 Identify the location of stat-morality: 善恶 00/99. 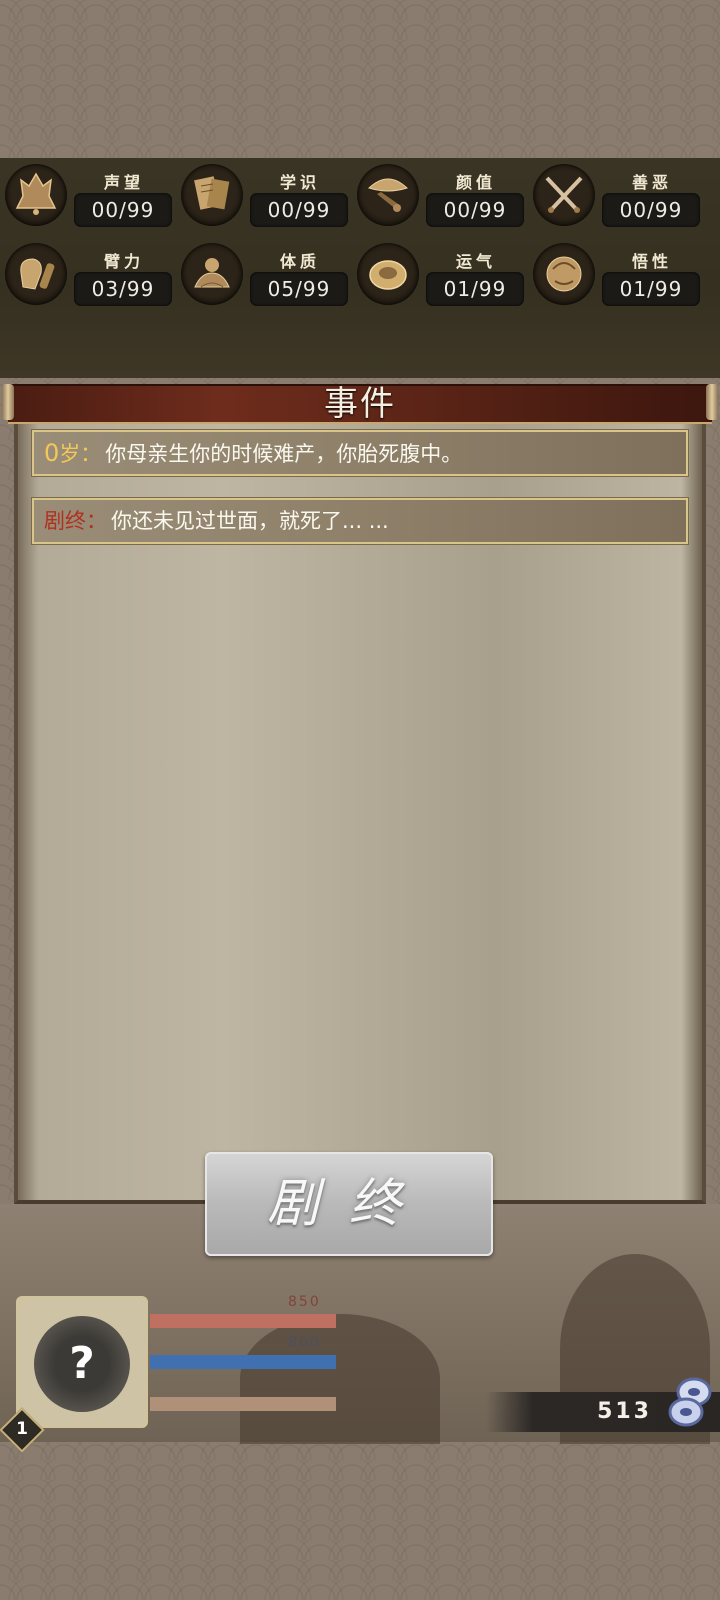
(615, 194).